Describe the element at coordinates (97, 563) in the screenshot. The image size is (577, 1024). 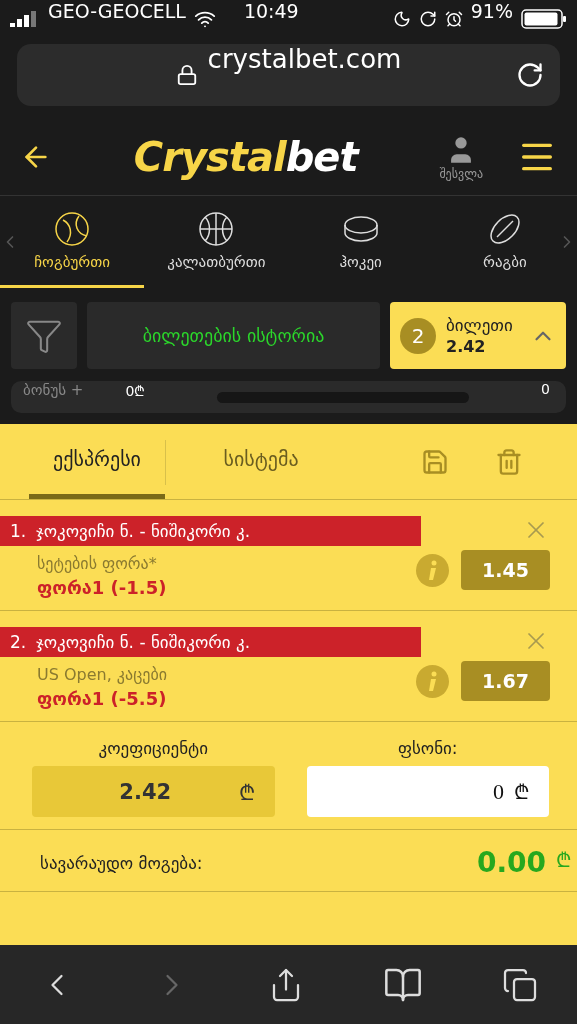
I see `market-name: სეტების ფორა*` at that location.